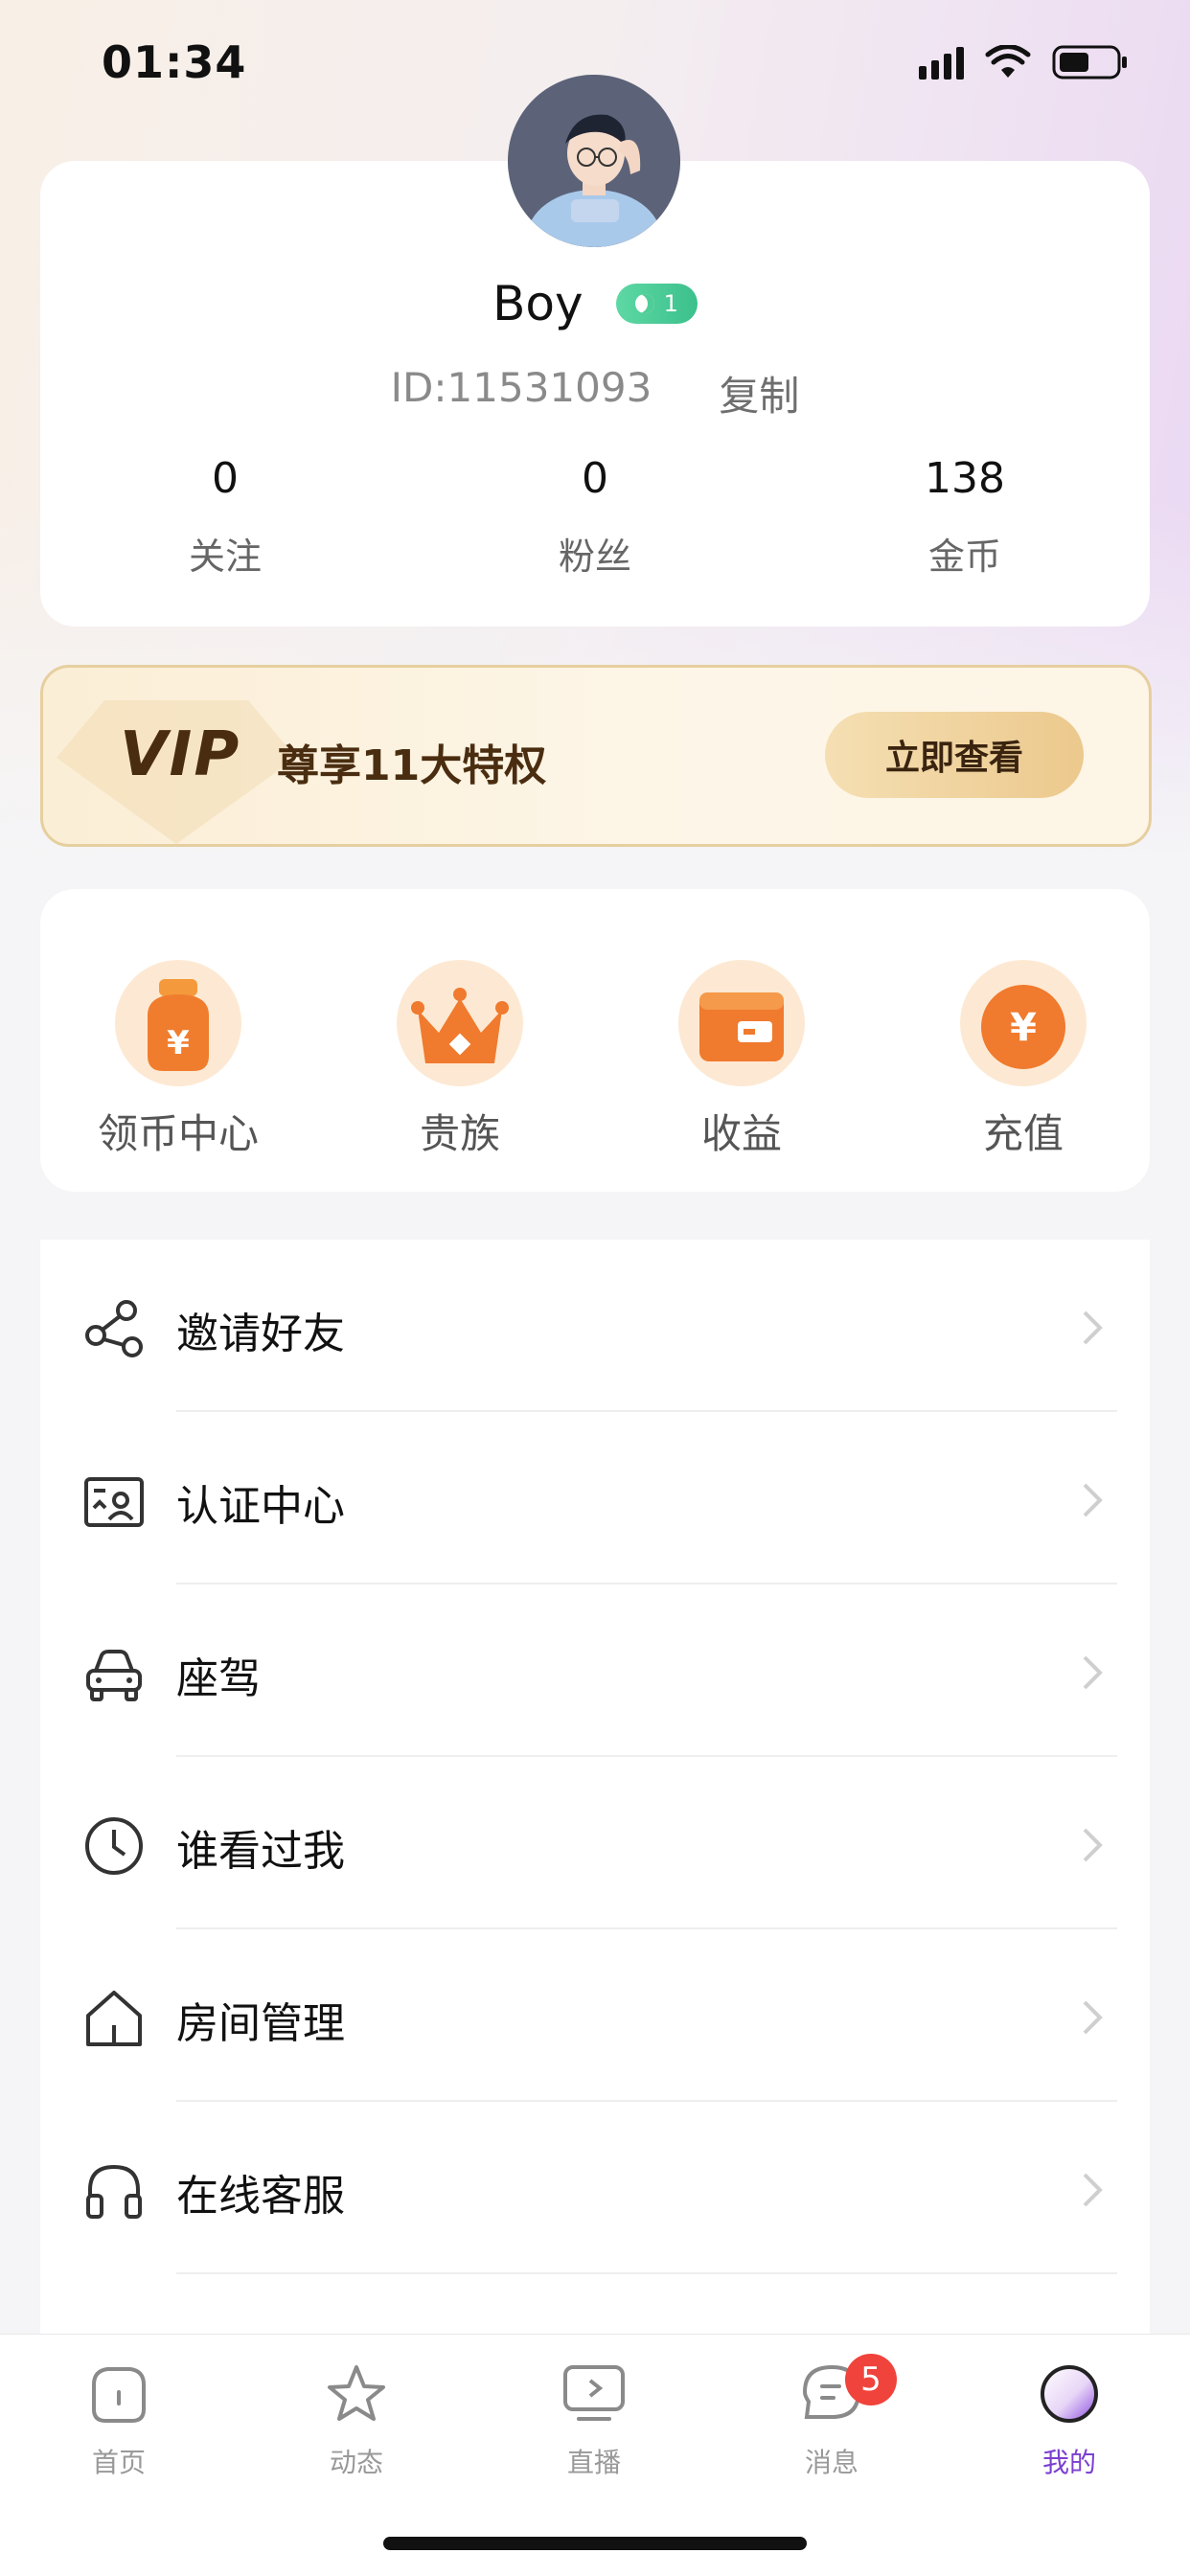 The height and width of the screenshot is (2576, 1190). I want to click on menu-item-label: 邀请好友, so click(261, 1334).